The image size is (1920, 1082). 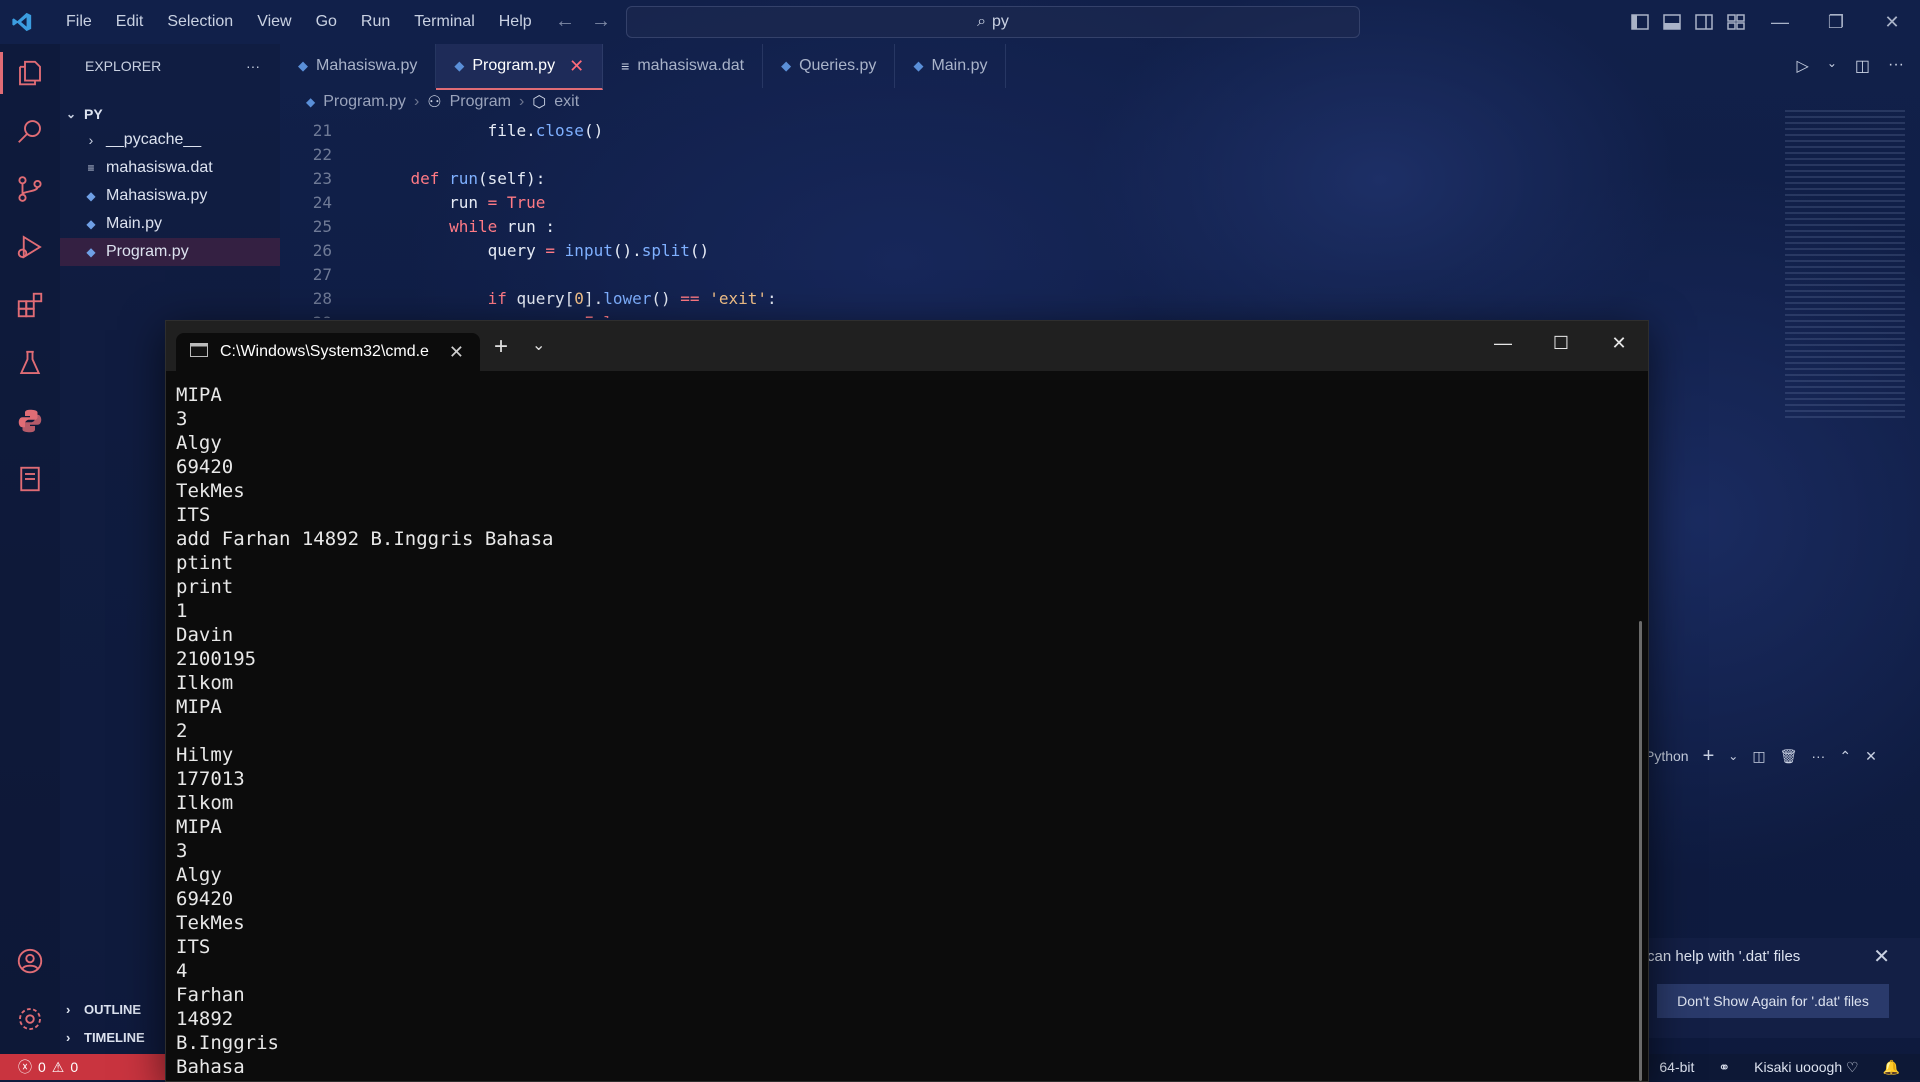 I want to click on tree-item-pycache: › __pycache__, so click(x=170, y=140).